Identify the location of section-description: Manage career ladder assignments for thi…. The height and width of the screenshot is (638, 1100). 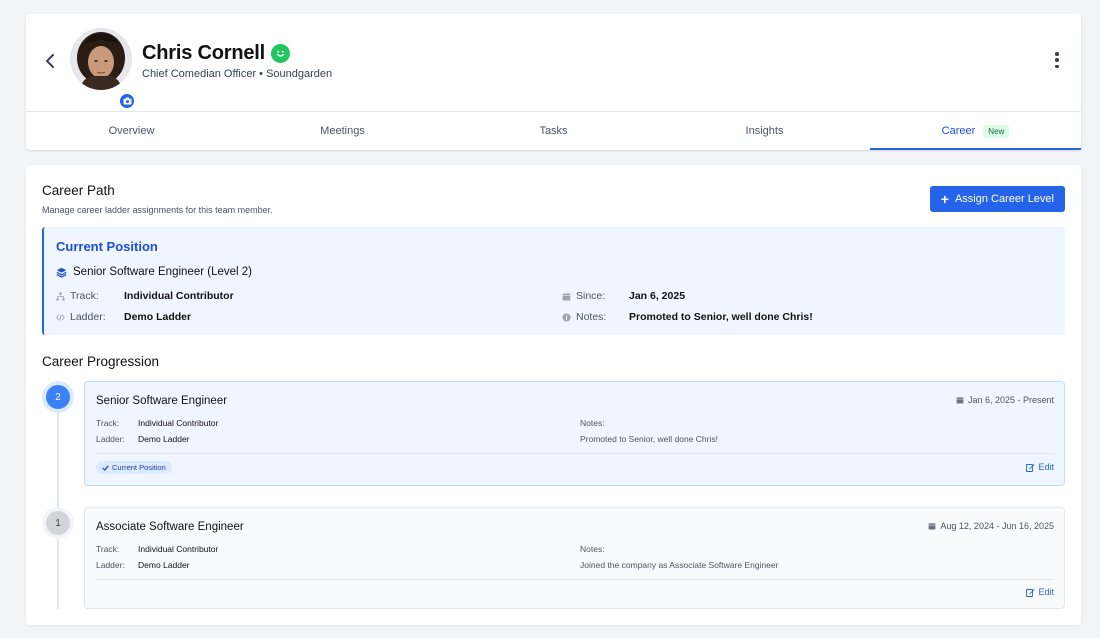
(157, 210).